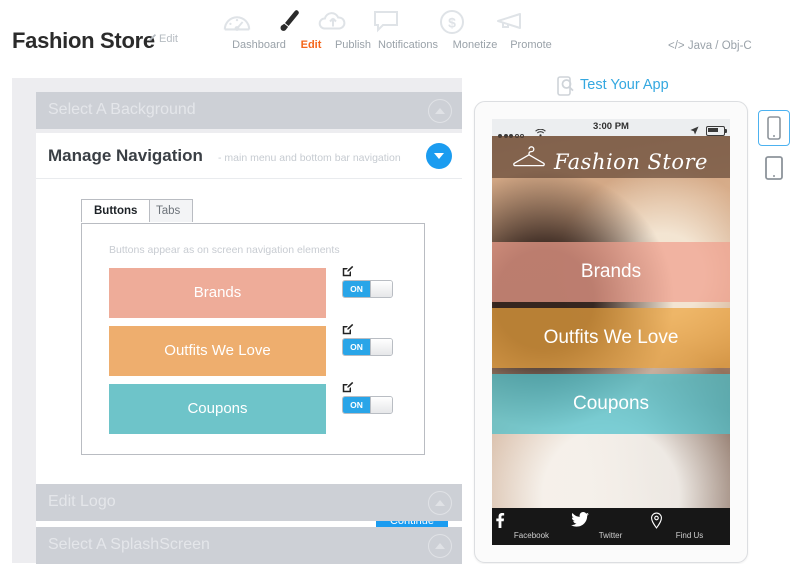 This screenshot has height=564, width=797. I want to click on app-bar-title: Fashion Store, so click(631, 162).